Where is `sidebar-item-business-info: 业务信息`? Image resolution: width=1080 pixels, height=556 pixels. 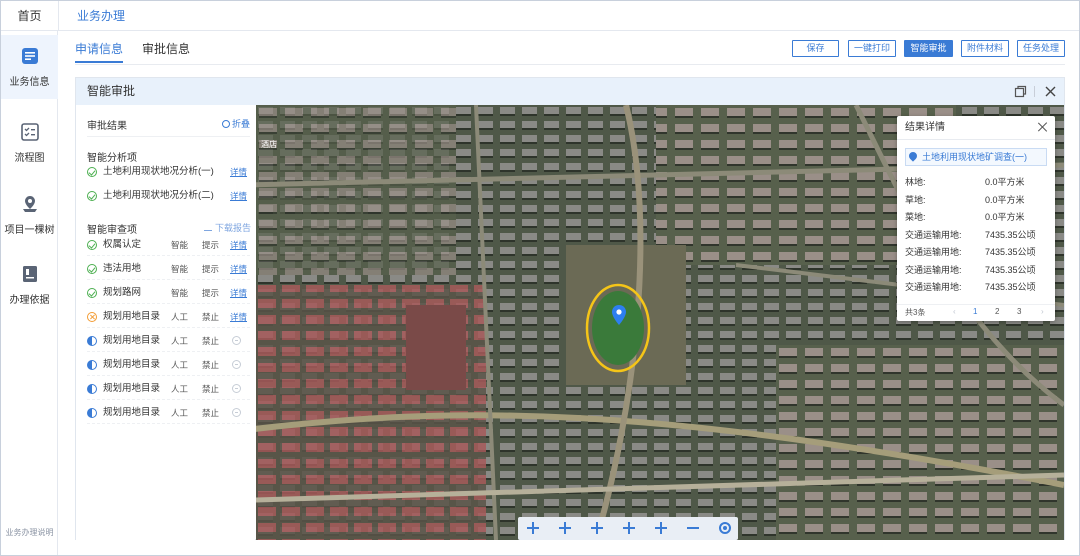
sidebar-item-business-info: 业务信息 is located at coordinates (29, 67).